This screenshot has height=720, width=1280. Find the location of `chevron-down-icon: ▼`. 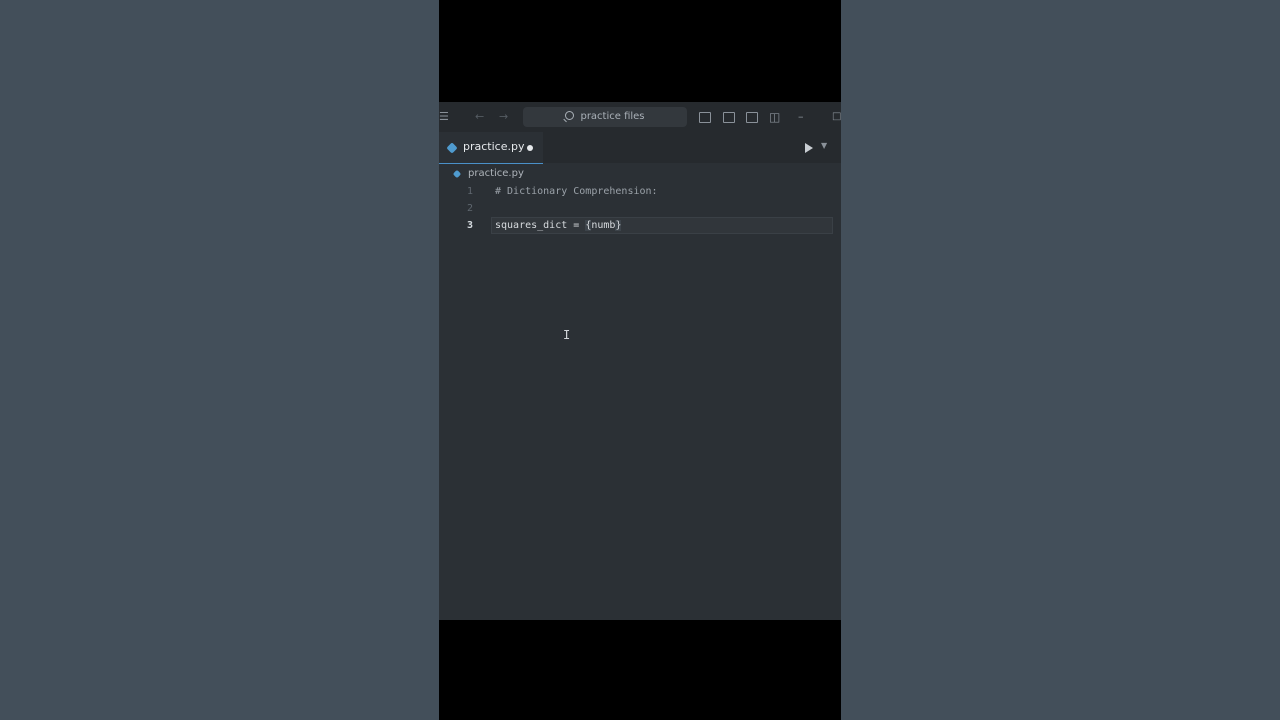

chevron-down-icon: ▼ is located at coordinates (824, 145).